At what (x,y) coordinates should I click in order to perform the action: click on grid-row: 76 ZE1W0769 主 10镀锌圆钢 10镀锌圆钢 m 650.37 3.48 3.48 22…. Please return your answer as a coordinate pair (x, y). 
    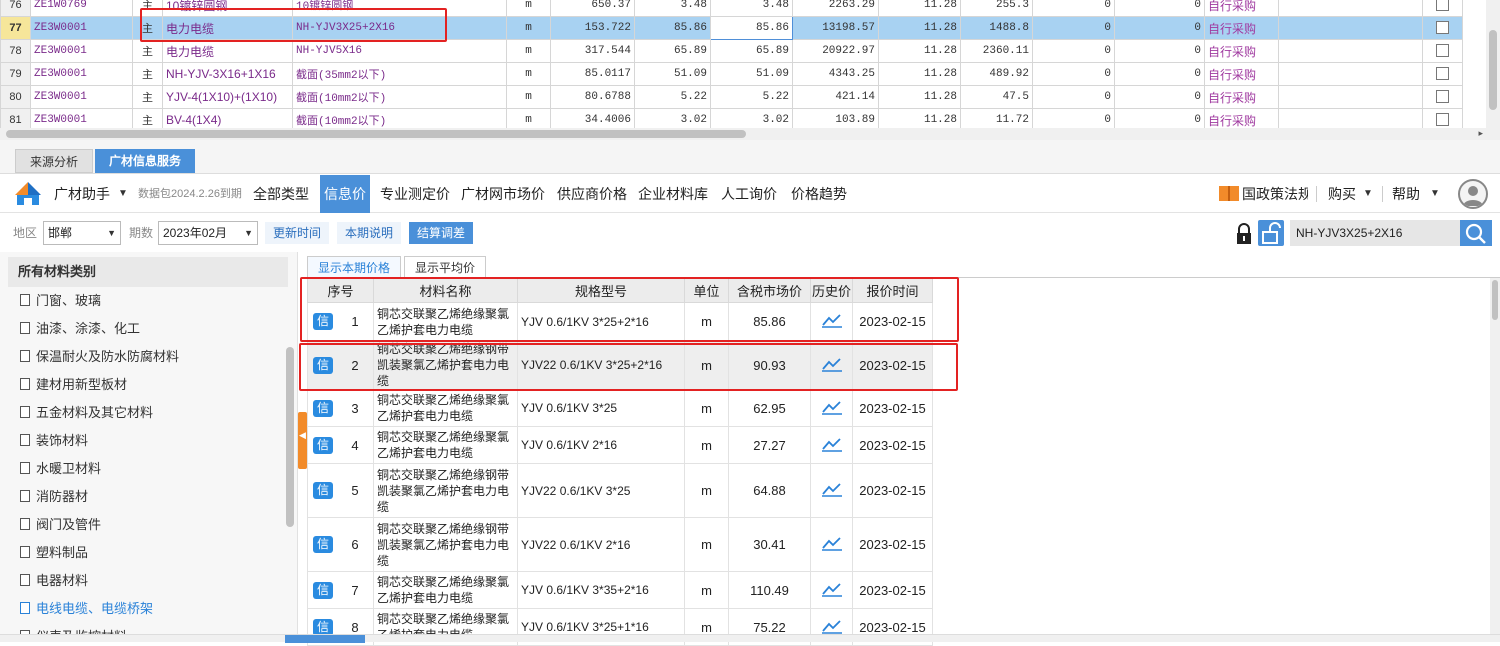
    Looking at the image, I should click on (731, 8).